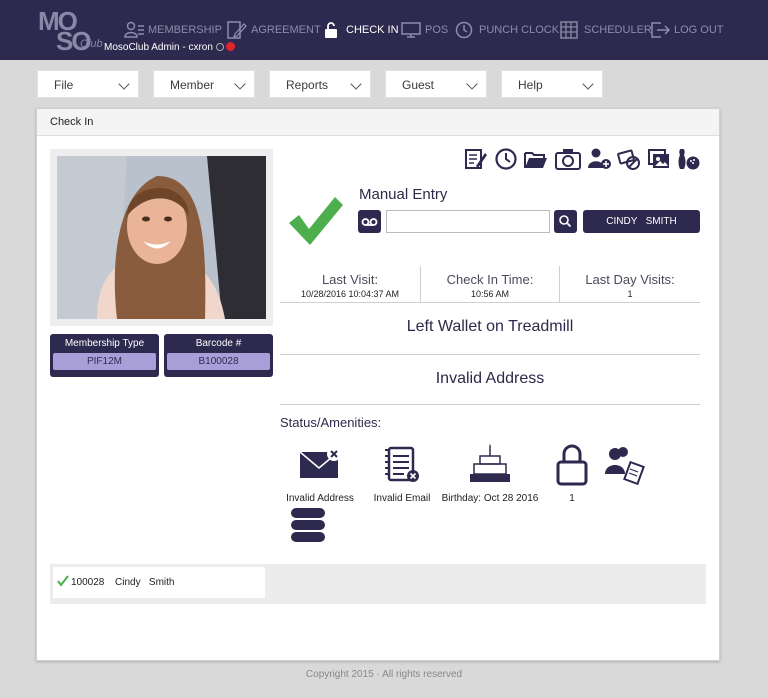 This screenshot has width=768, height=698. I want to click on birthday-cake-icon, so click(490, 463).